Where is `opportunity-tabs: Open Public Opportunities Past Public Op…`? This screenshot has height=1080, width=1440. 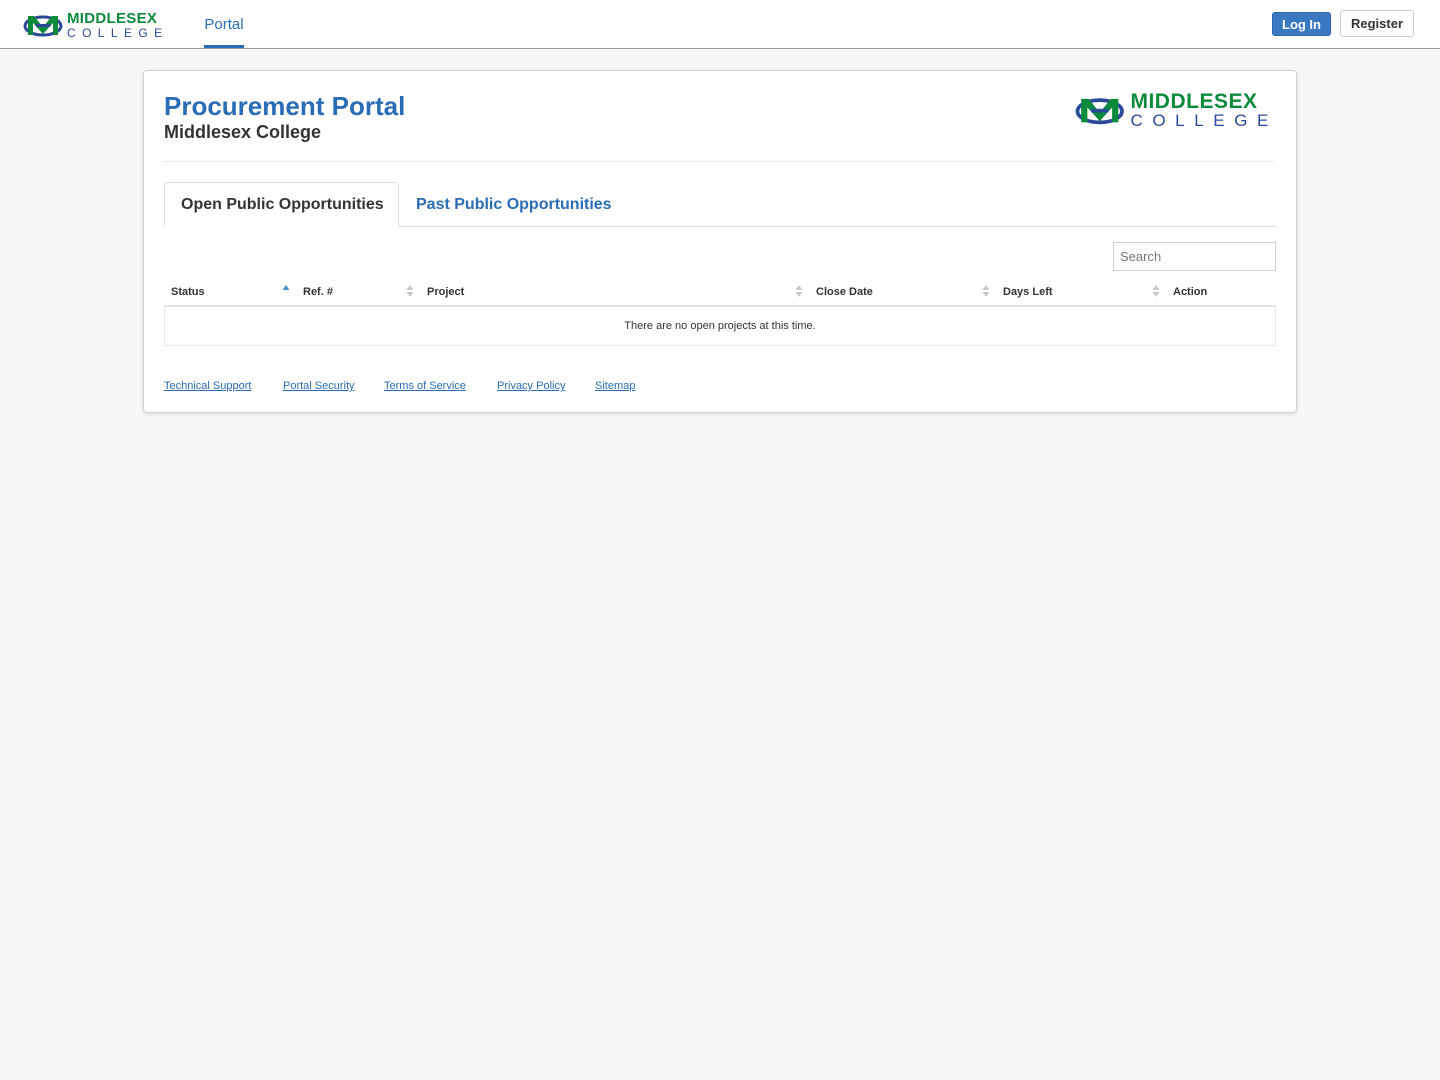
opportunity-tabs: Open Public Opportunities Past Public Op… is located at coordinates (720, 204).